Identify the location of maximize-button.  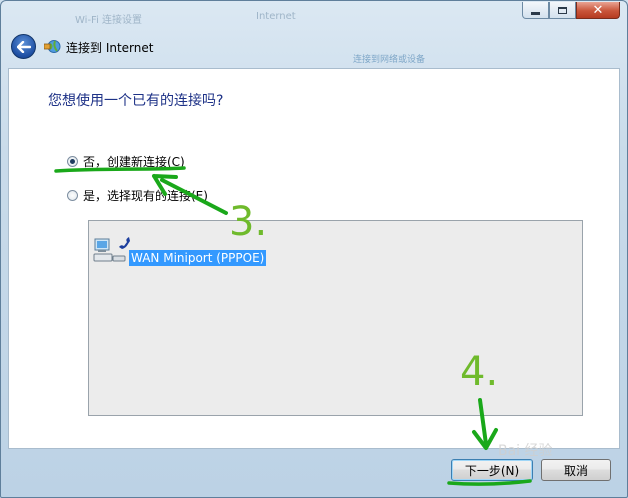
(562, 10).